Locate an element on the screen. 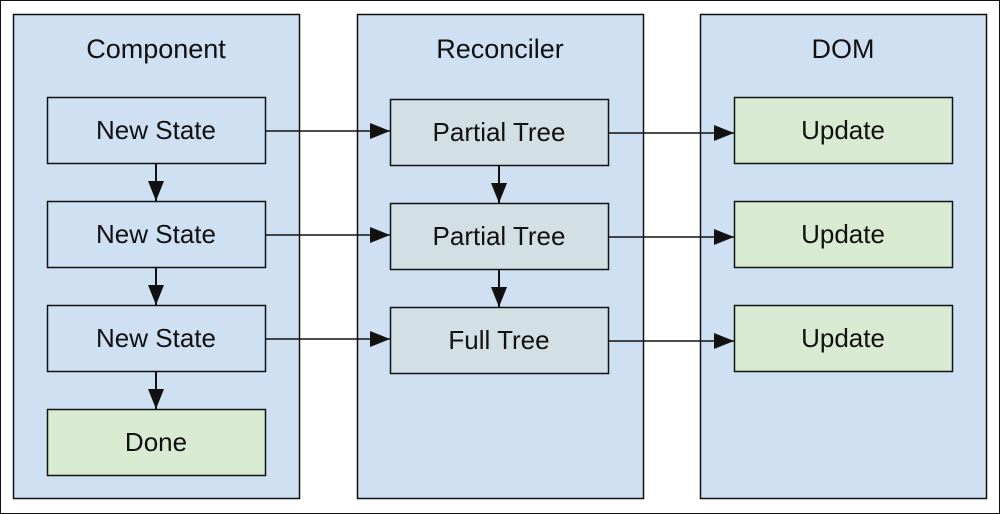 The width and height of the screenshot is (1000, 514). node-box: Full Tree is located at coordinates (499, 340).